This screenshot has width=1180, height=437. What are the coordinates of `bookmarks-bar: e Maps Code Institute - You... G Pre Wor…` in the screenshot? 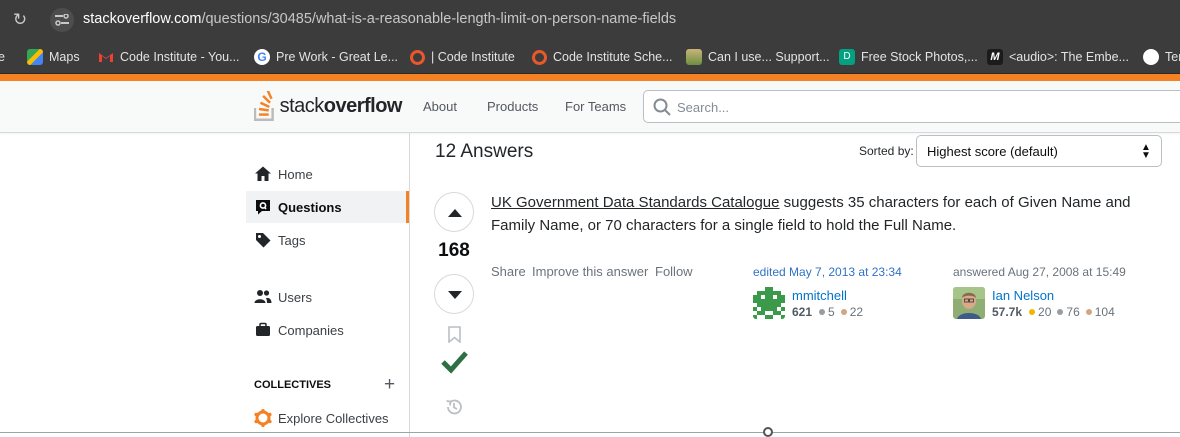 It's located at (590, 57).